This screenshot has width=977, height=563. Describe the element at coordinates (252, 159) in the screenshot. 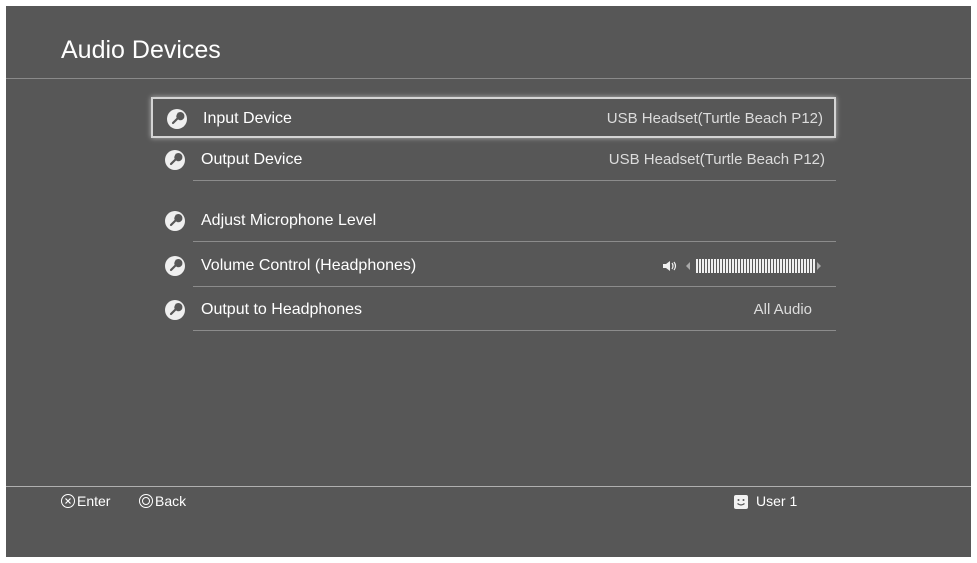

I see `menu-item-label: Output Device` at that location.